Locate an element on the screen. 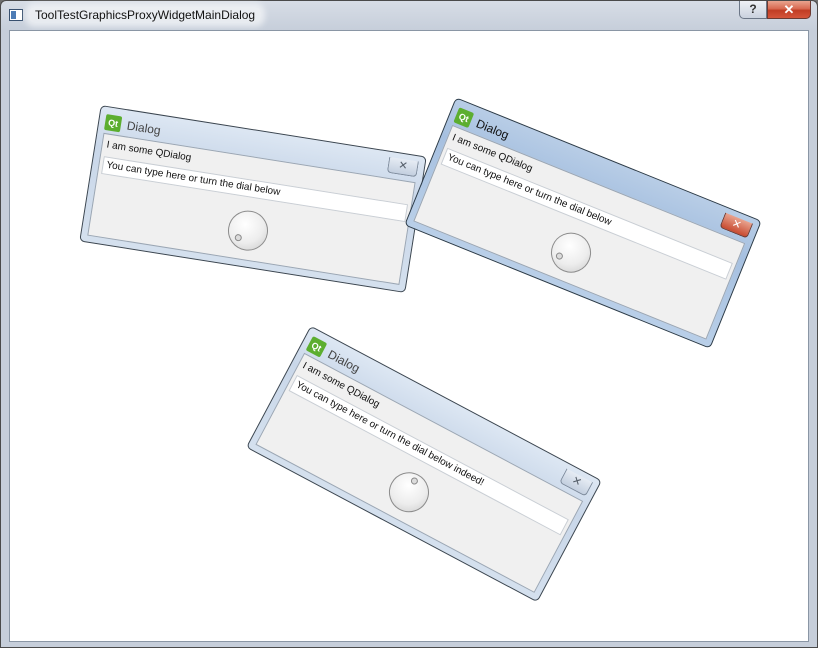  dialog-3-dial is located at coordinates (409, 492).